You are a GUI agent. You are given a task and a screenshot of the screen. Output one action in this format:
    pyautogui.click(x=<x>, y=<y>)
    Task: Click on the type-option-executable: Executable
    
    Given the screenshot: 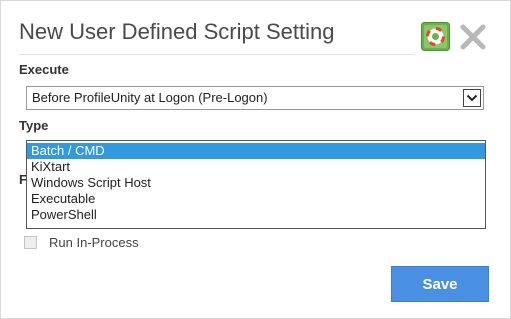 What is the action you would take?
    pyautogui.click(x=256, y=199)
    